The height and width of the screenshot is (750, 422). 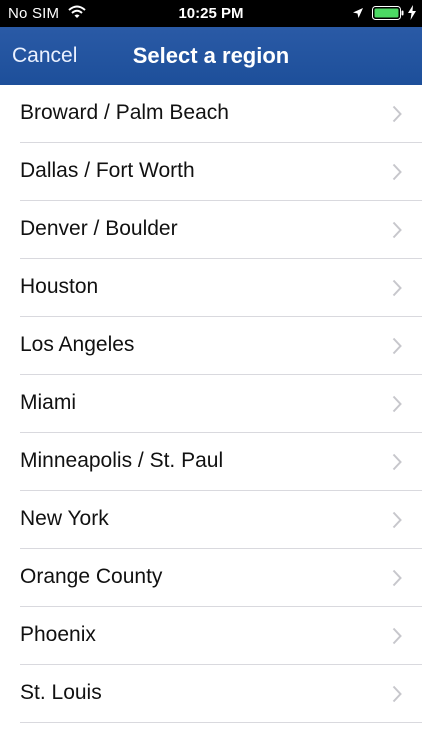 I want to click on list-item: Houston, so click(x=211, y=288).